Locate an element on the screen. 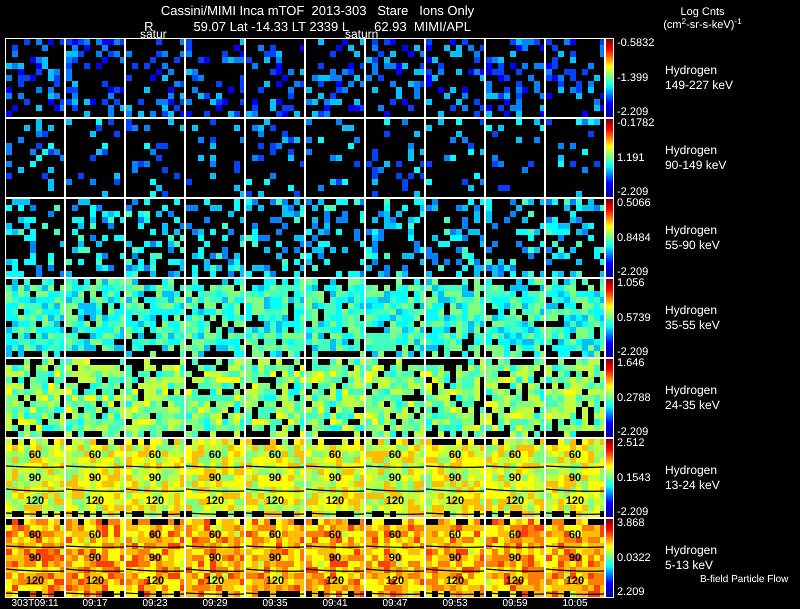 Image resolution: width=800 pixels, height=609 pixels. time-label: 303T09:11 is located at coordinates (35, 603).